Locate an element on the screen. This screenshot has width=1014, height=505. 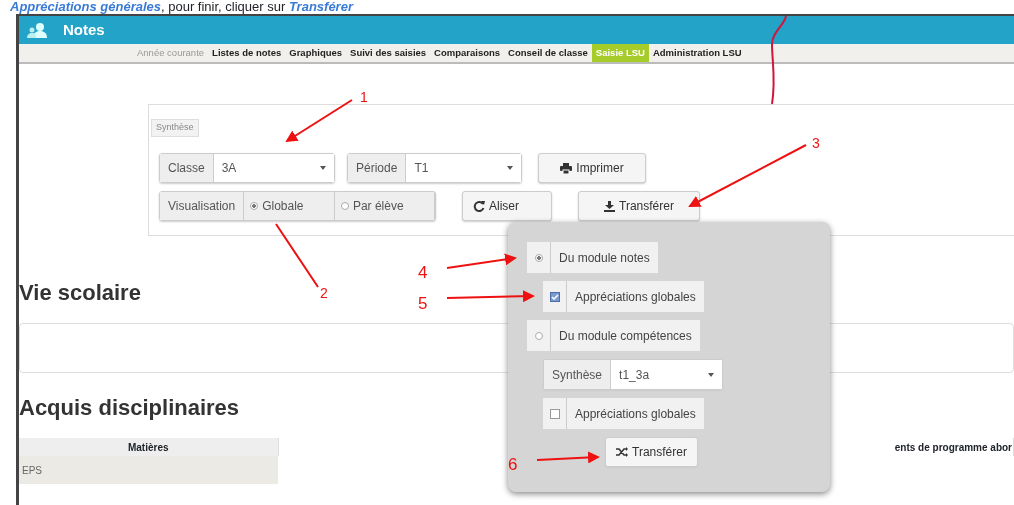
annotation-number: 6 is located at coordinates (513, 464).